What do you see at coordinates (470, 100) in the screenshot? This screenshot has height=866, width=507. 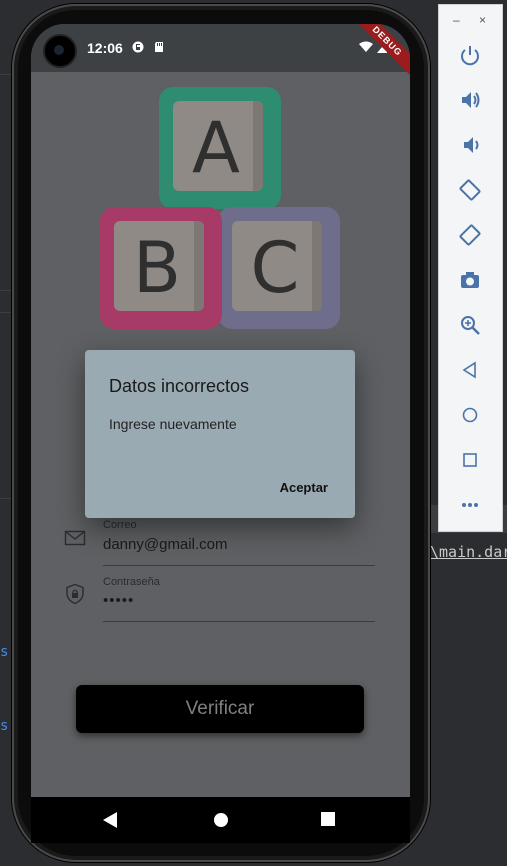 I see `volume-up-icon` at bounding box center [470, 100].